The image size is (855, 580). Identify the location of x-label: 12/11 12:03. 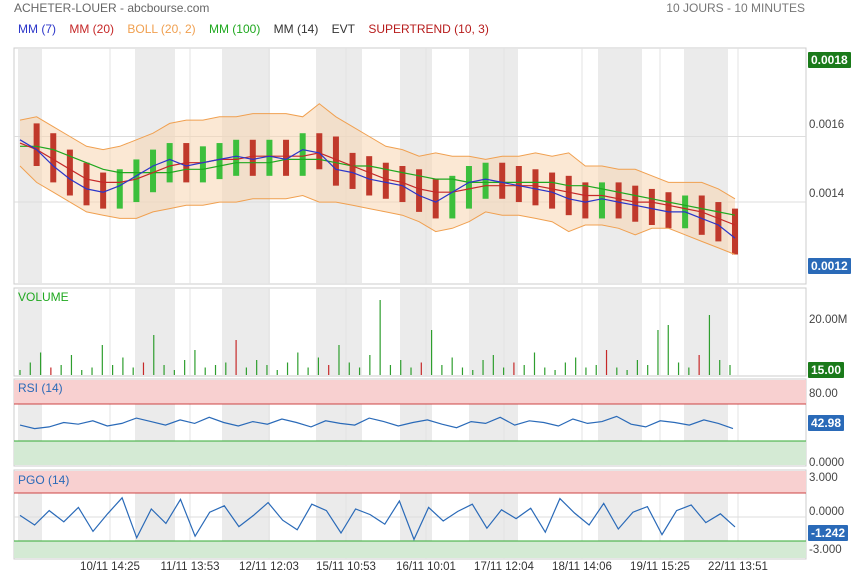
(269, 567).